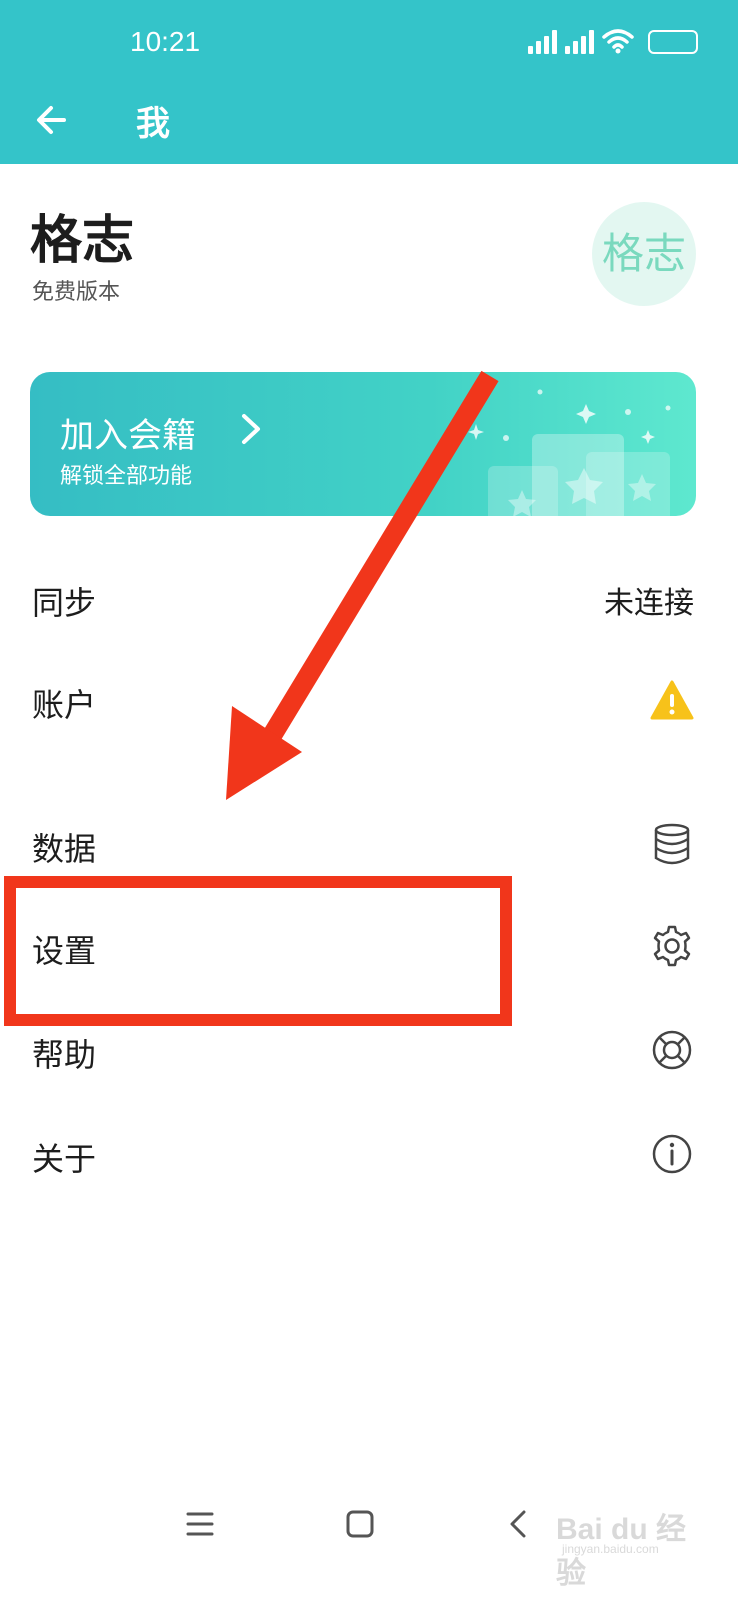 Image resolution: width=738 pixels, height=1600 pixels. Describe the element at coordinates (369, 702) in the screenshot. I see `menu-row-account: 账户` at that location.